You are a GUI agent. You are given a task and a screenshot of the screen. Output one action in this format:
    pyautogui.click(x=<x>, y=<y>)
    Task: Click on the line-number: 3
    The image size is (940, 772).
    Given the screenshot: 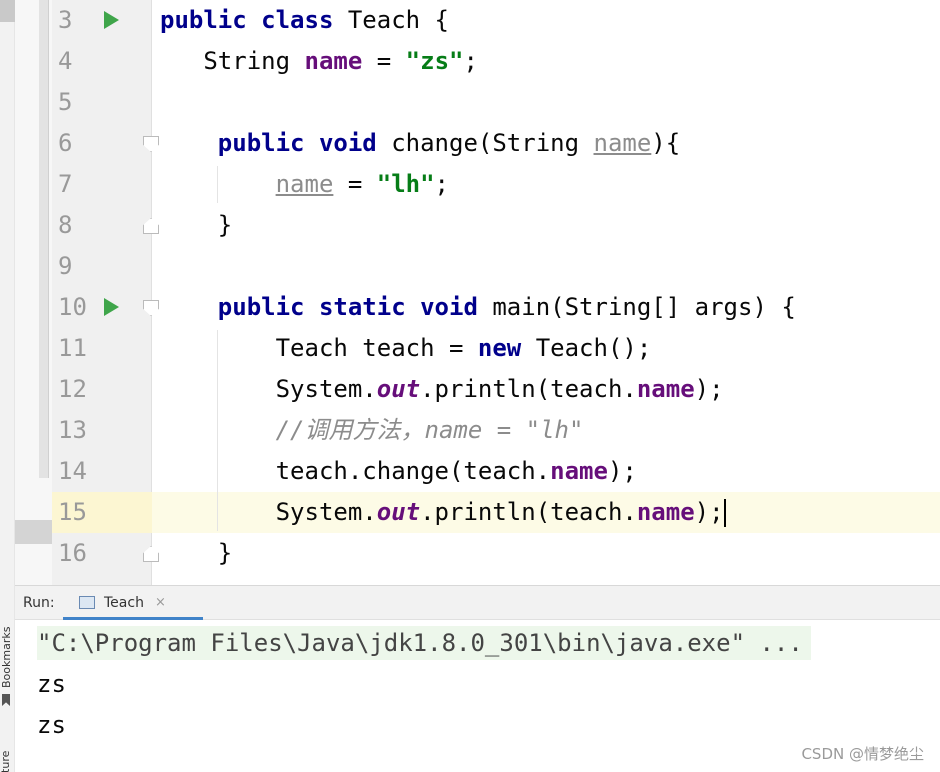 What is the action you would take?
    pyautogui.click(x=65, y=20)
    